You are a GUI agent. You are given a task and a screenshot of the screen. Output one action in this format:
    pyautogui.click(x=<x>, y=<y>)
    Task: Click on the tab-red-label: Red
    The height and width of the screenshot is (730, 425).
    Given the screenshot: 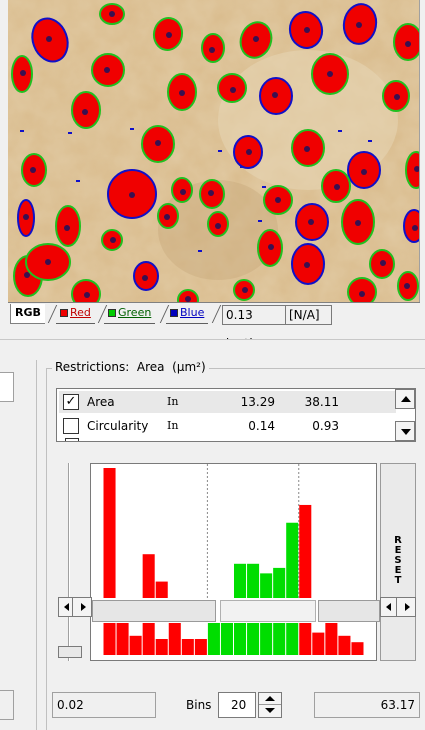 What is the action you would take?
    pyautogui.click(x=80, y=312)
    